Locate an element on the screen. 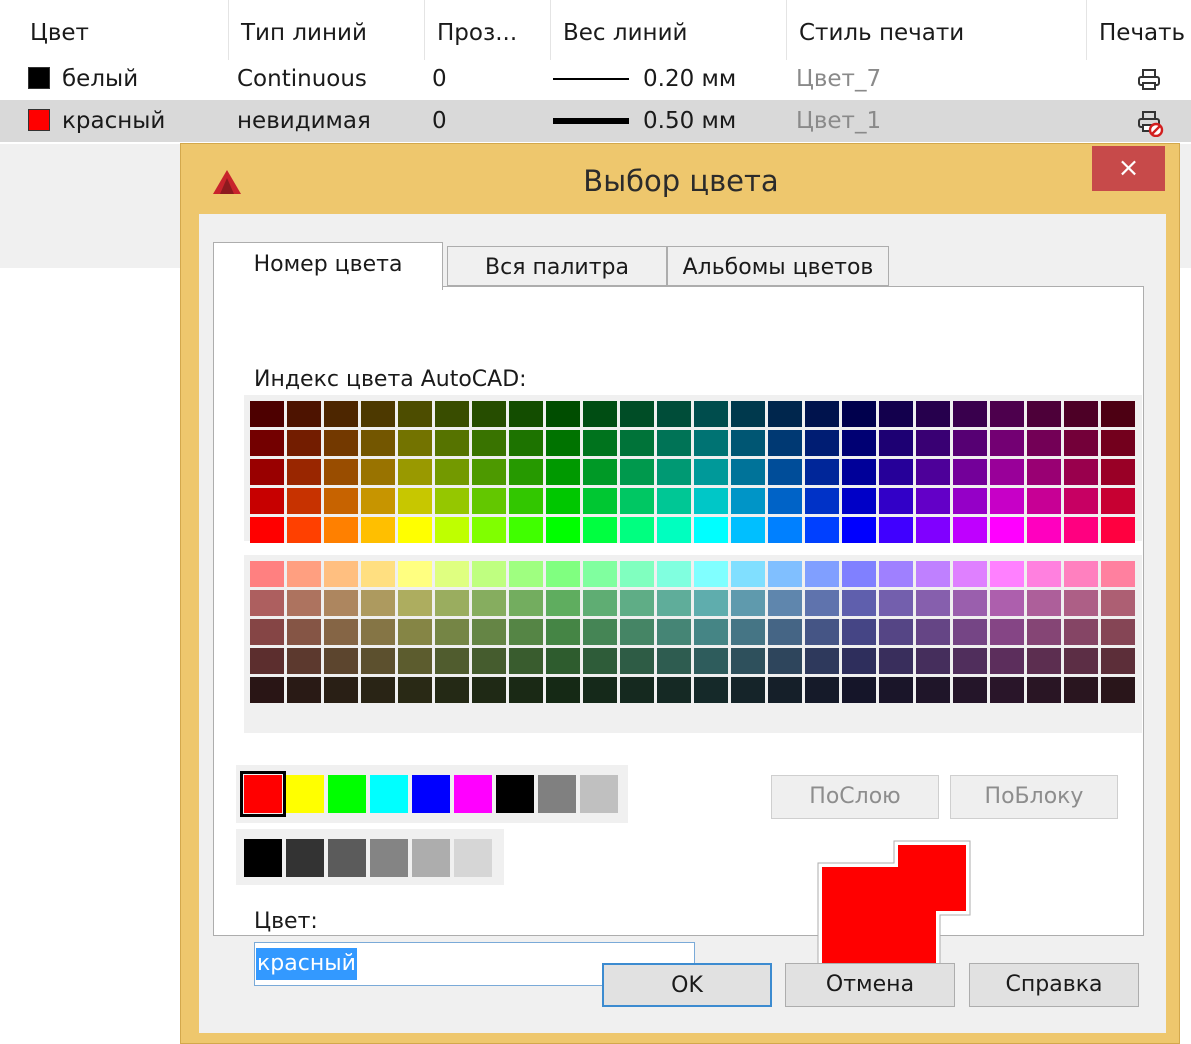 The height and width of the screenshot is (1044, 1191). column-header-color: Цвет is located at coordinates (123, 30).